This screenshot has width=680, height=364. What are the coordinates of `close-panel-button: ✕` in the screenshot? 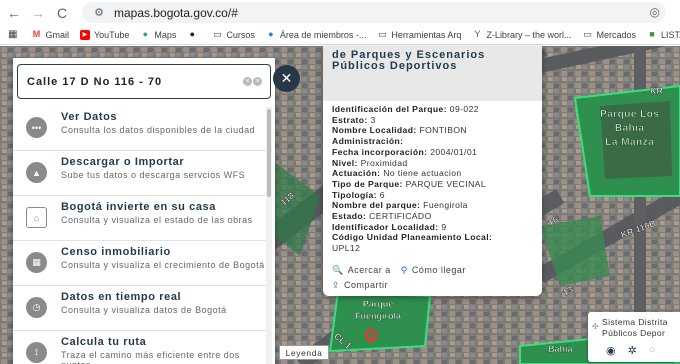 It's located at (286, 78).